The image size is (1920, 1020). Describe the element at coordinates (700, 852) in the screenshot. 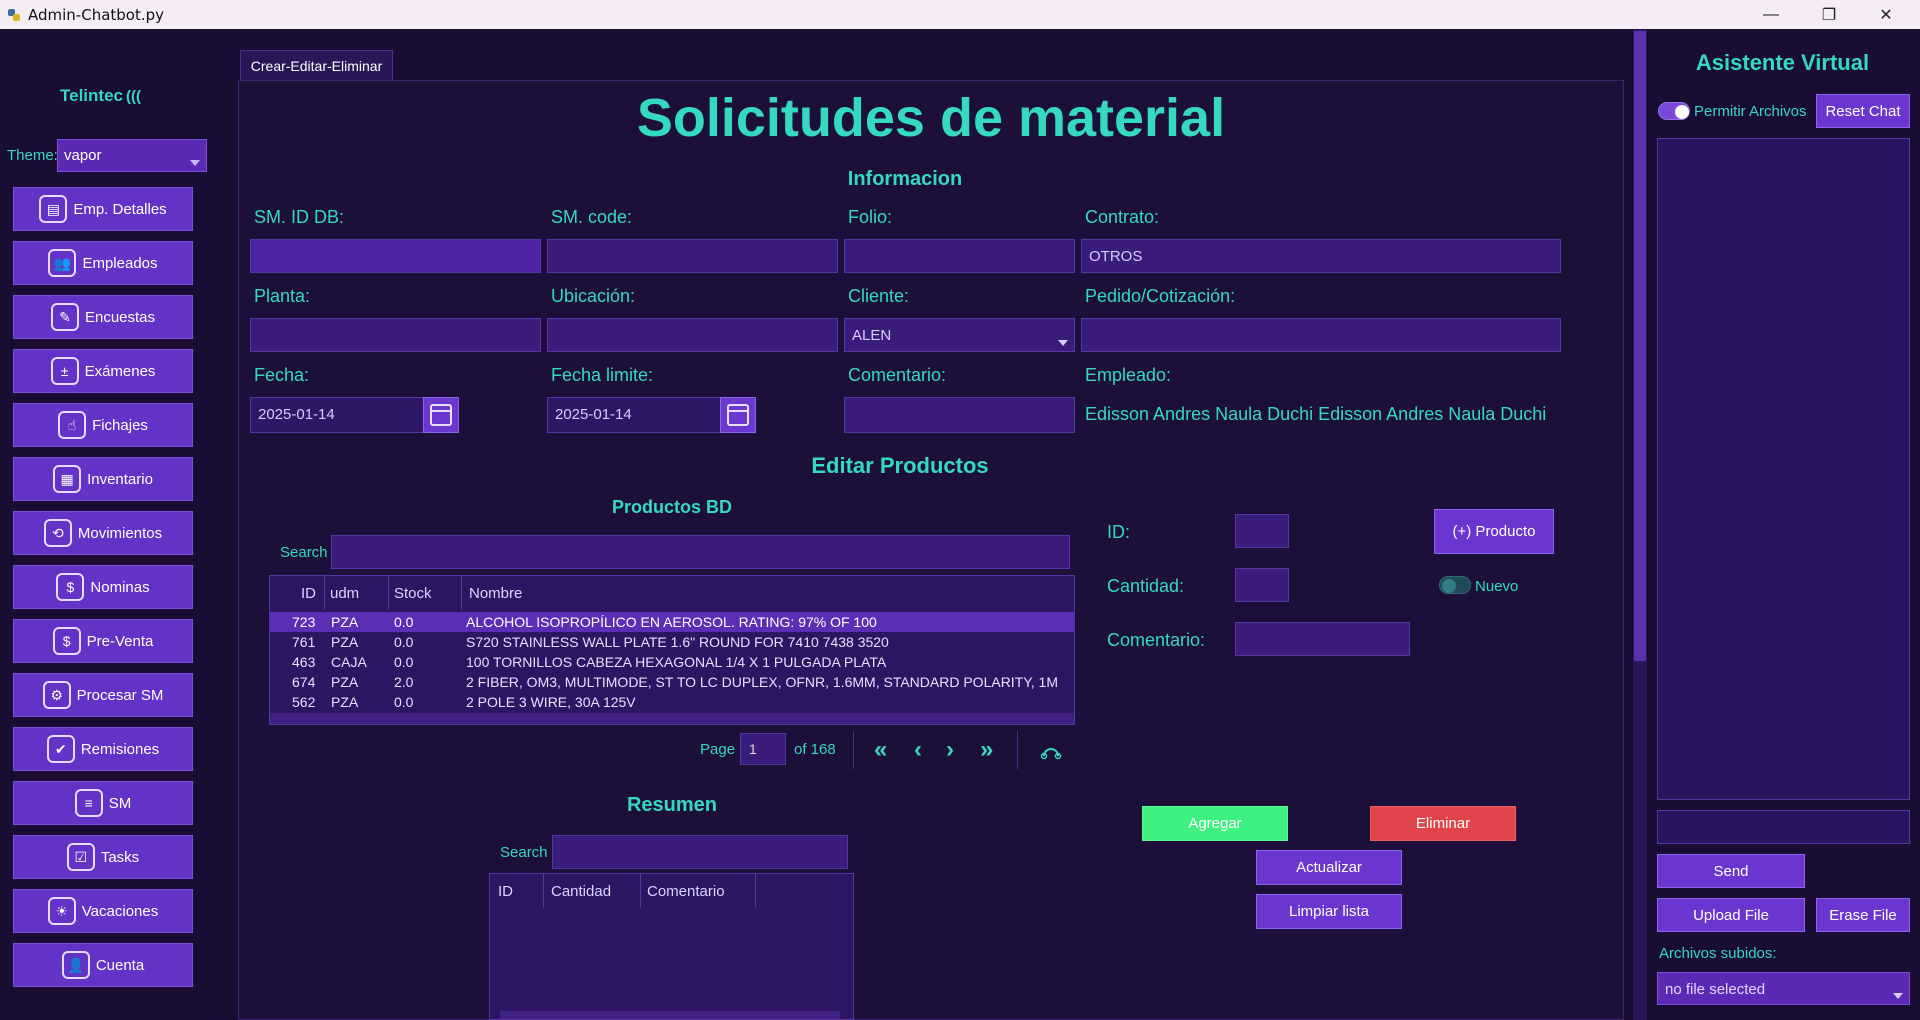

I see `summary-search-input` at that location.